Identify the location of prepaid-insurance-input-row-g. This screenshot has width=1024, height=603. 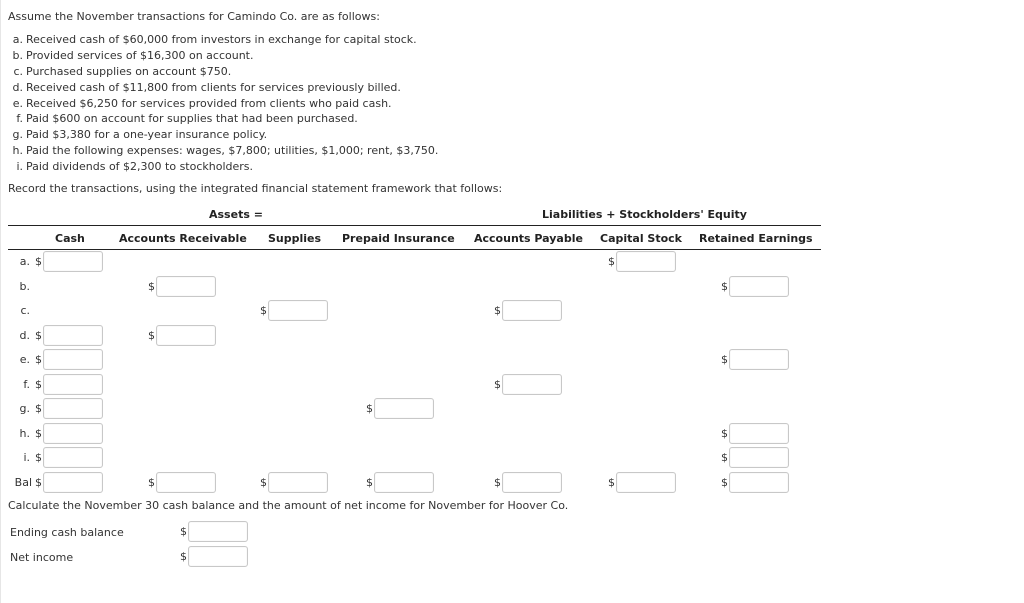
(404, 408).